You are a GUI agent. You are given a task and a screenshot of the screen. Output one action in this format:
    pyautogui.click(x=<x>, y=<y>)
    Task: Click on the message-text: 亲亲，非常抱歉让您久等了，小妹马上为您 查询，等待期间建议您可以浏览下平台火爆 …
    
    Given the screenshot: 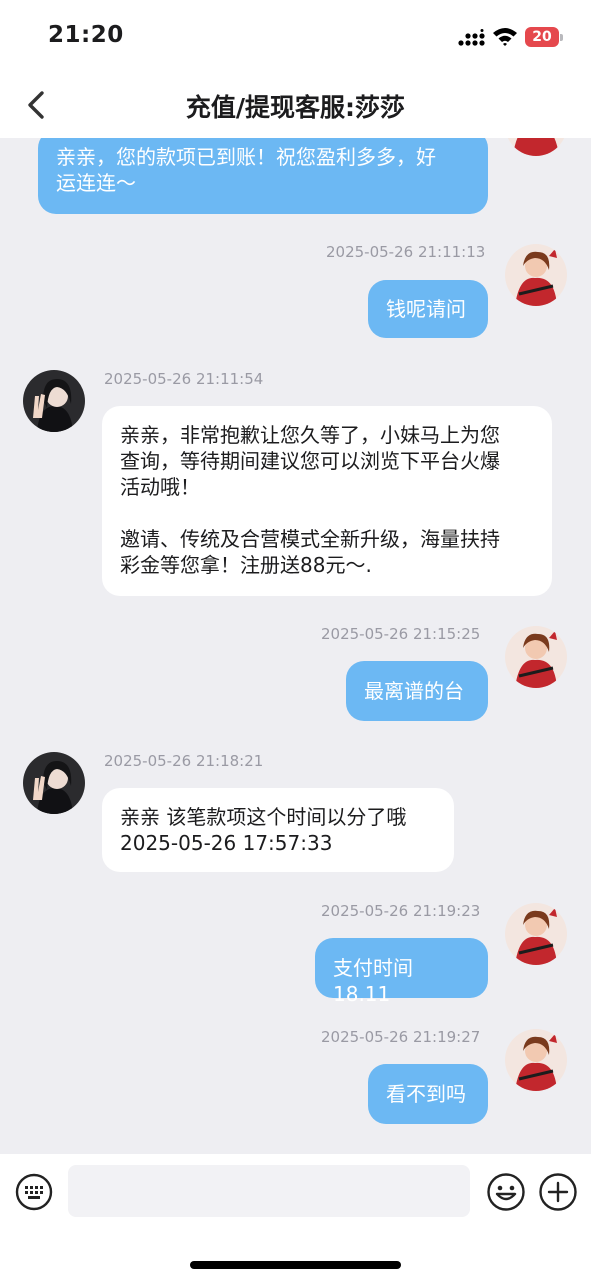 What is the action you would take?
    pyautogui.click(x=310, y=500)
    